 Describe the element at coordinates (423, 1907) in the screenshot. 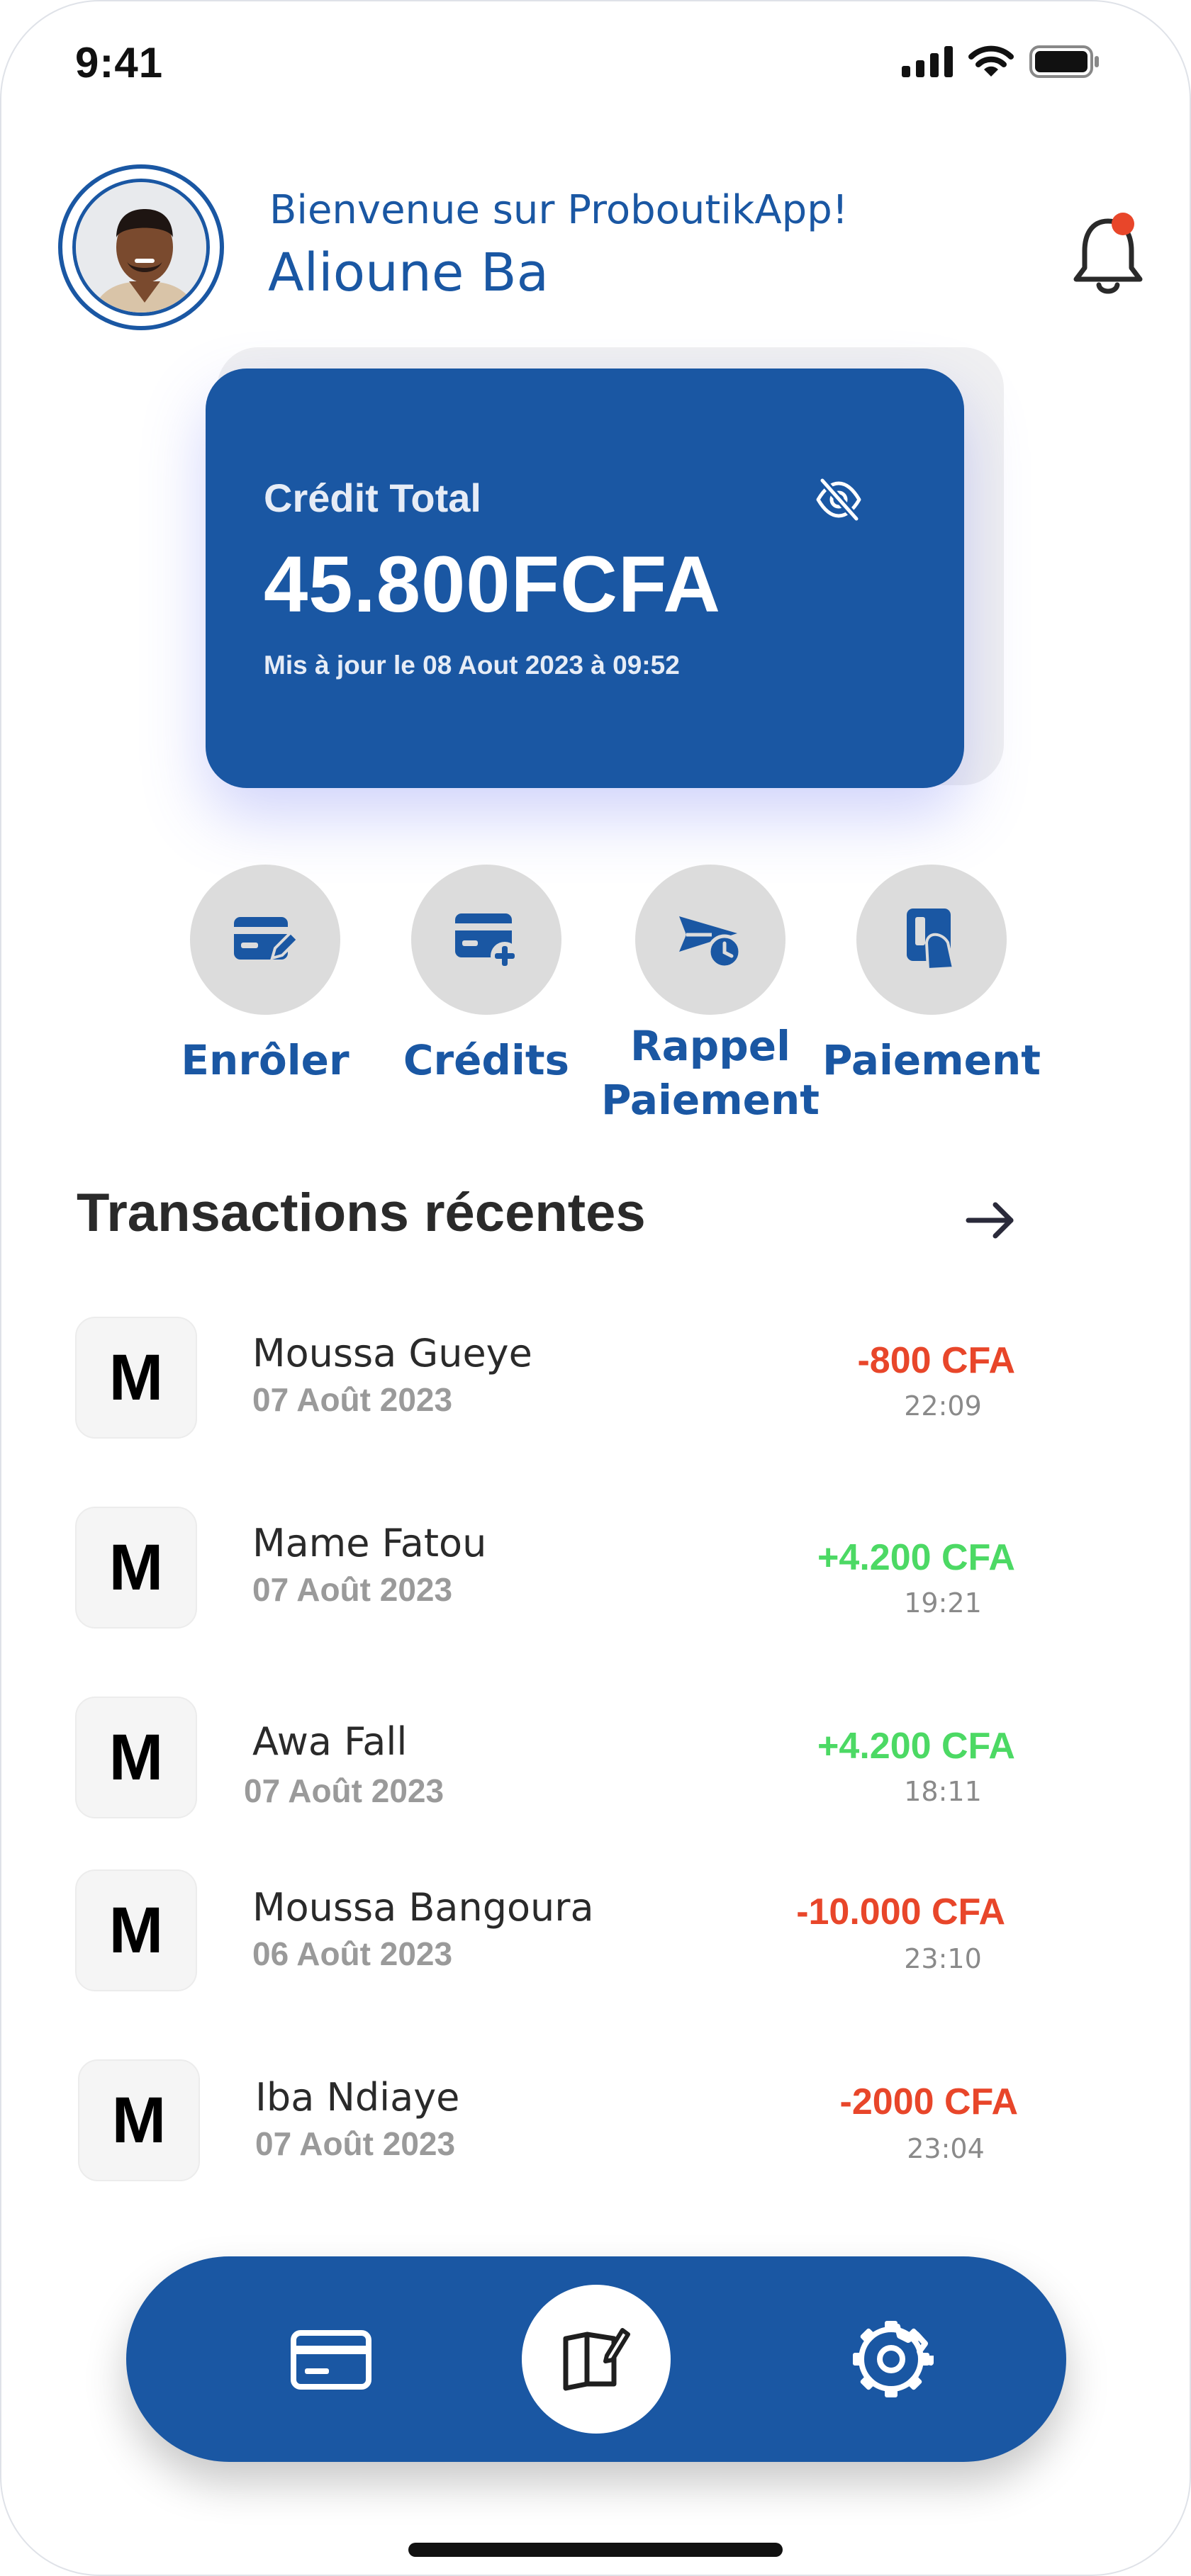

I see `transaction-name: Moussa Bangoura` at that location.